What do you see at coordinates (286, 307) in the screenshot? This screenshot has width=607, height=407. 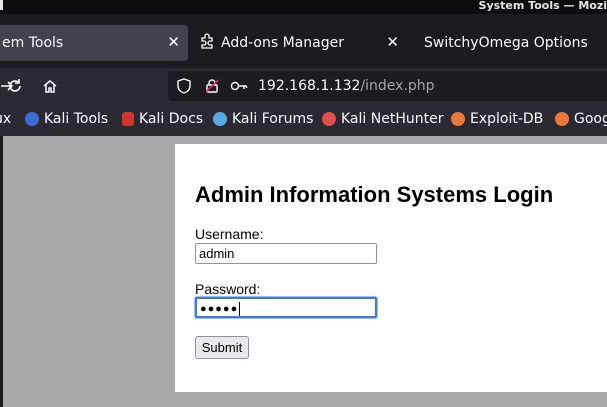 I see `password-input: ●●●●●` at bounding box center [286, 307].